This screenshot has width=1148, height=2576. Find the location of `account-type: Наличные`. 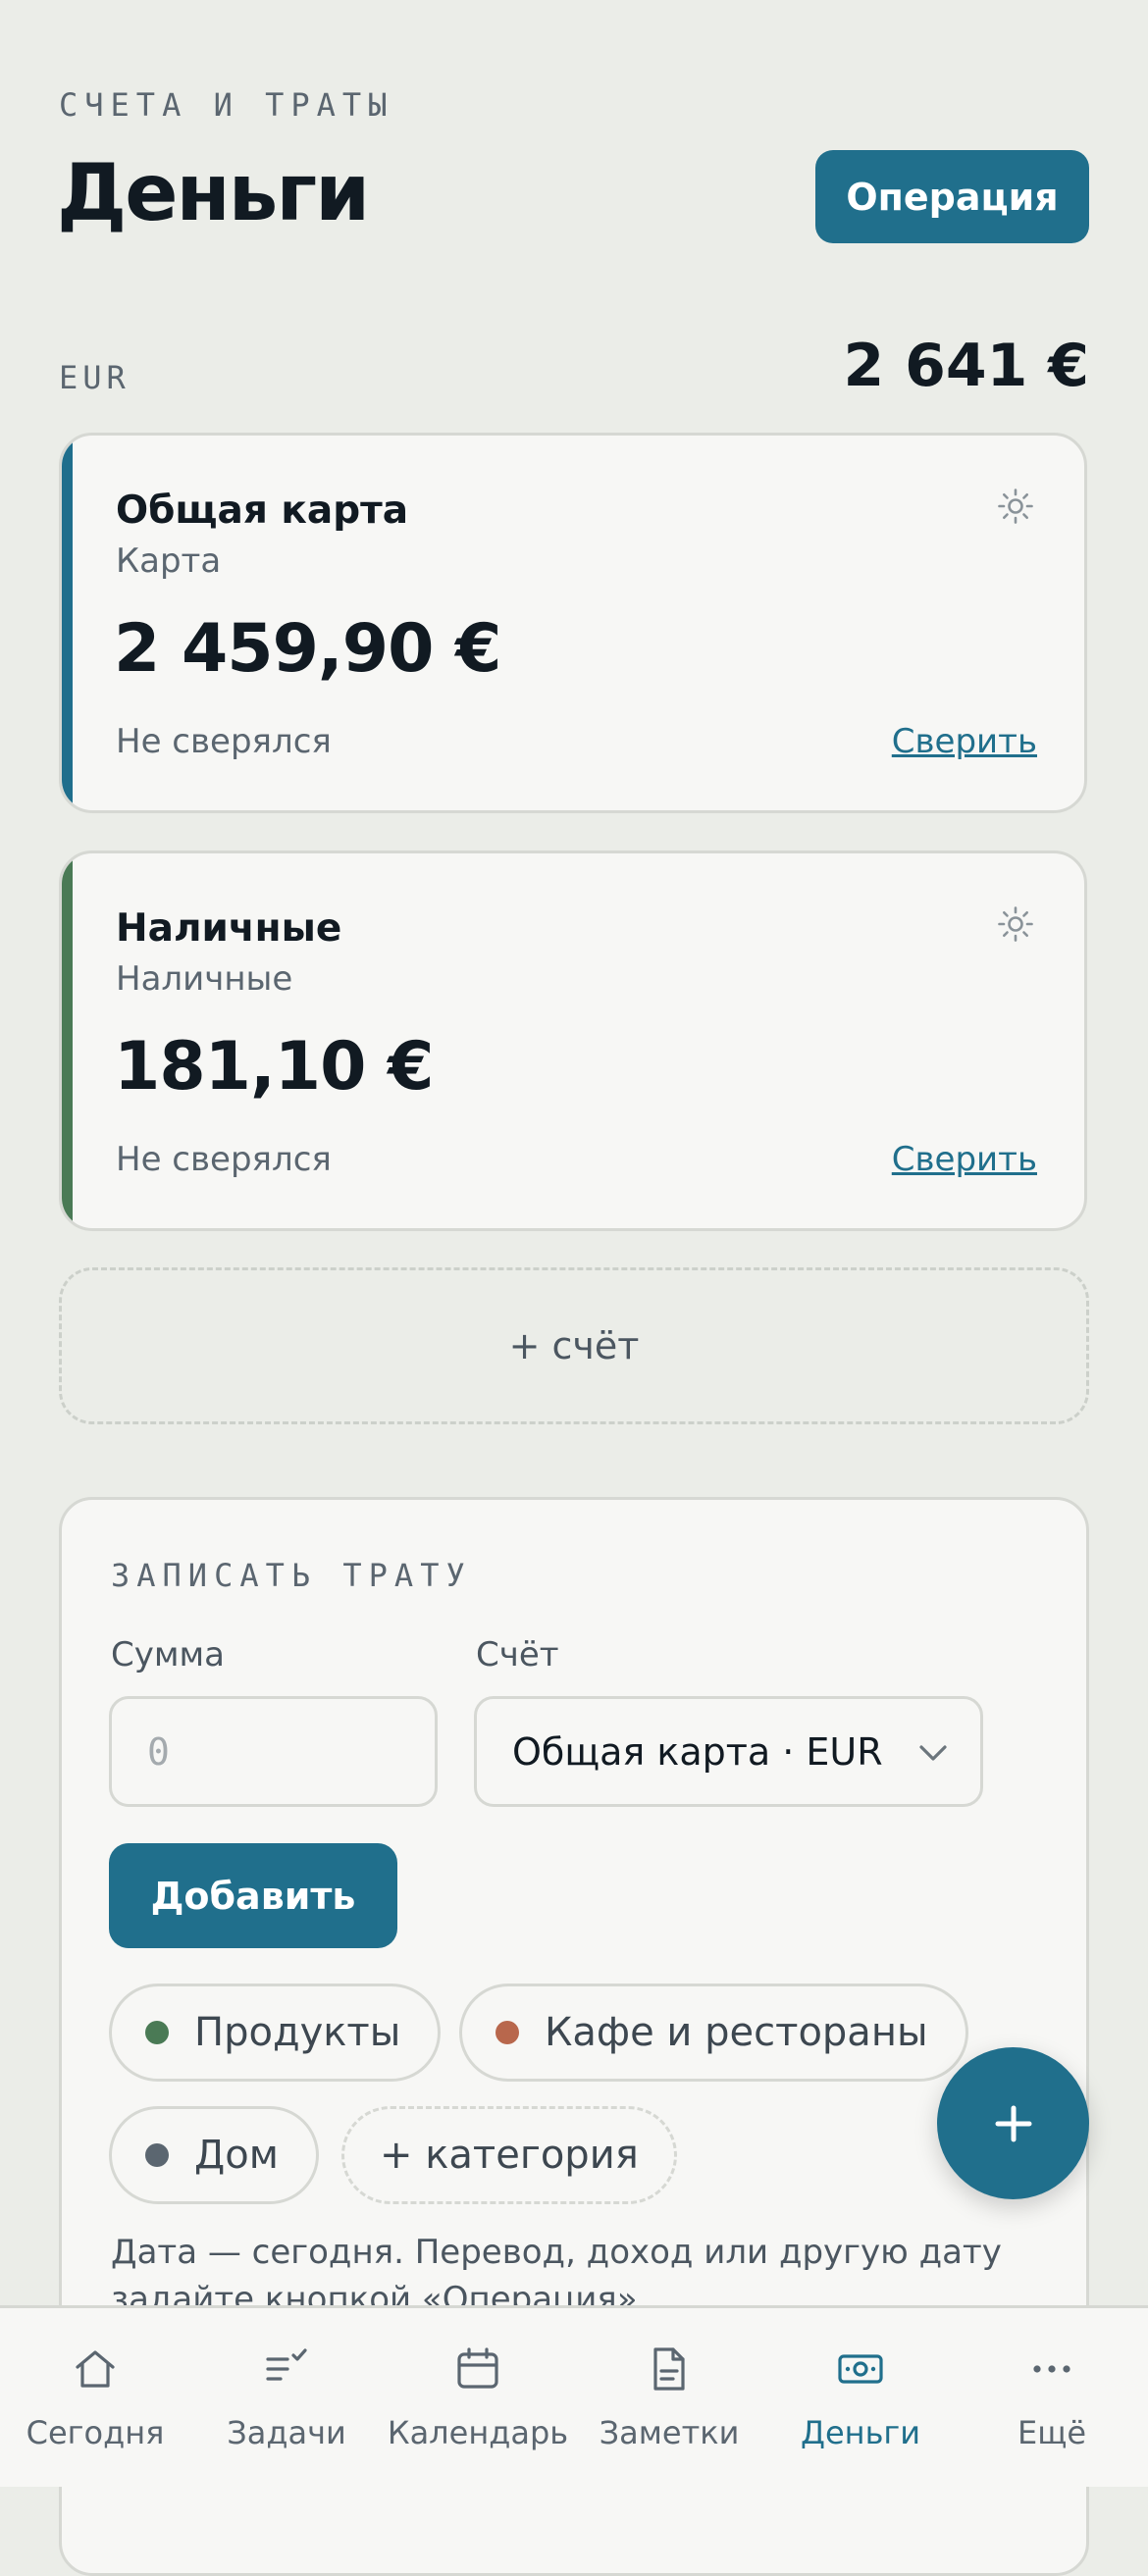

account-type: Наличные is located at coordinates (204, 979).